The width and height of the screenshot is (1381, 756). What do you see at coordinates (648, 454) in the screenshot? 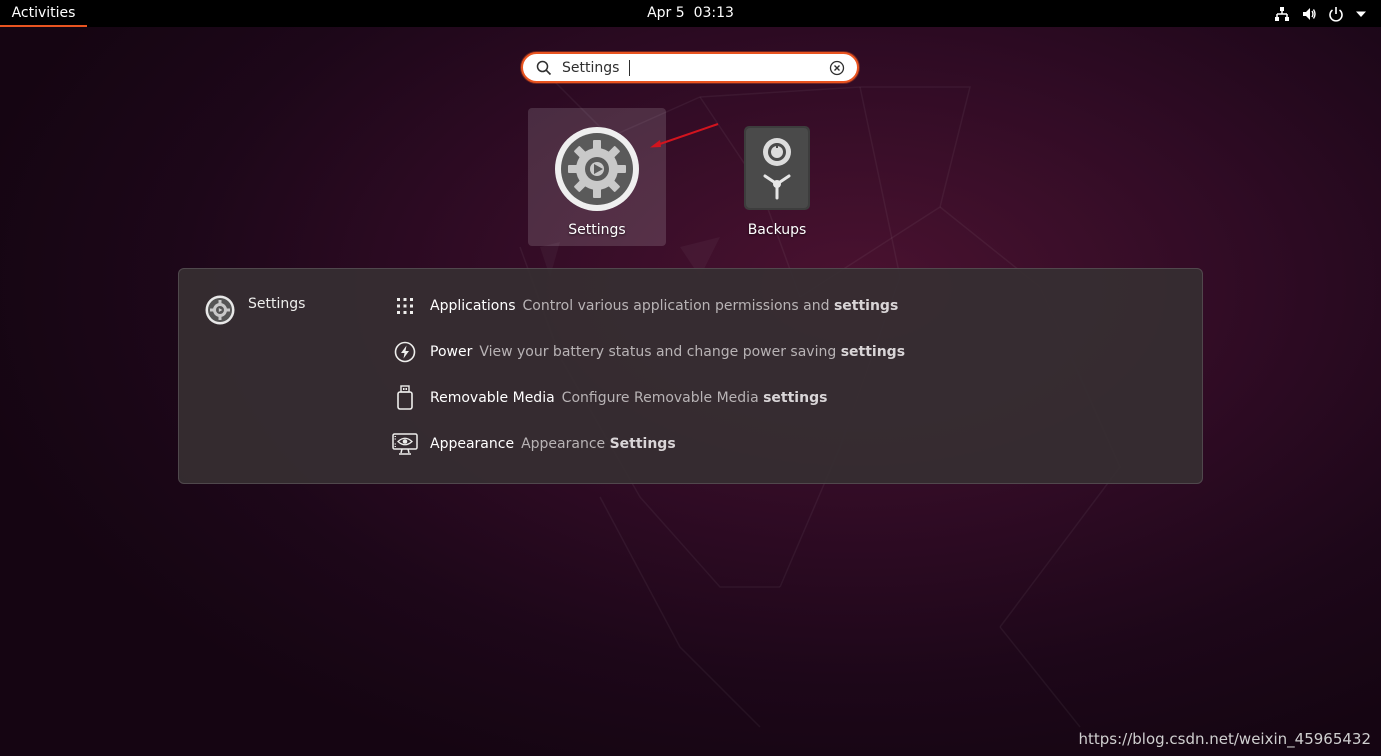
I see `result-item-appearance: Appearance Appearance Settings` at bounding box center [648, 454].